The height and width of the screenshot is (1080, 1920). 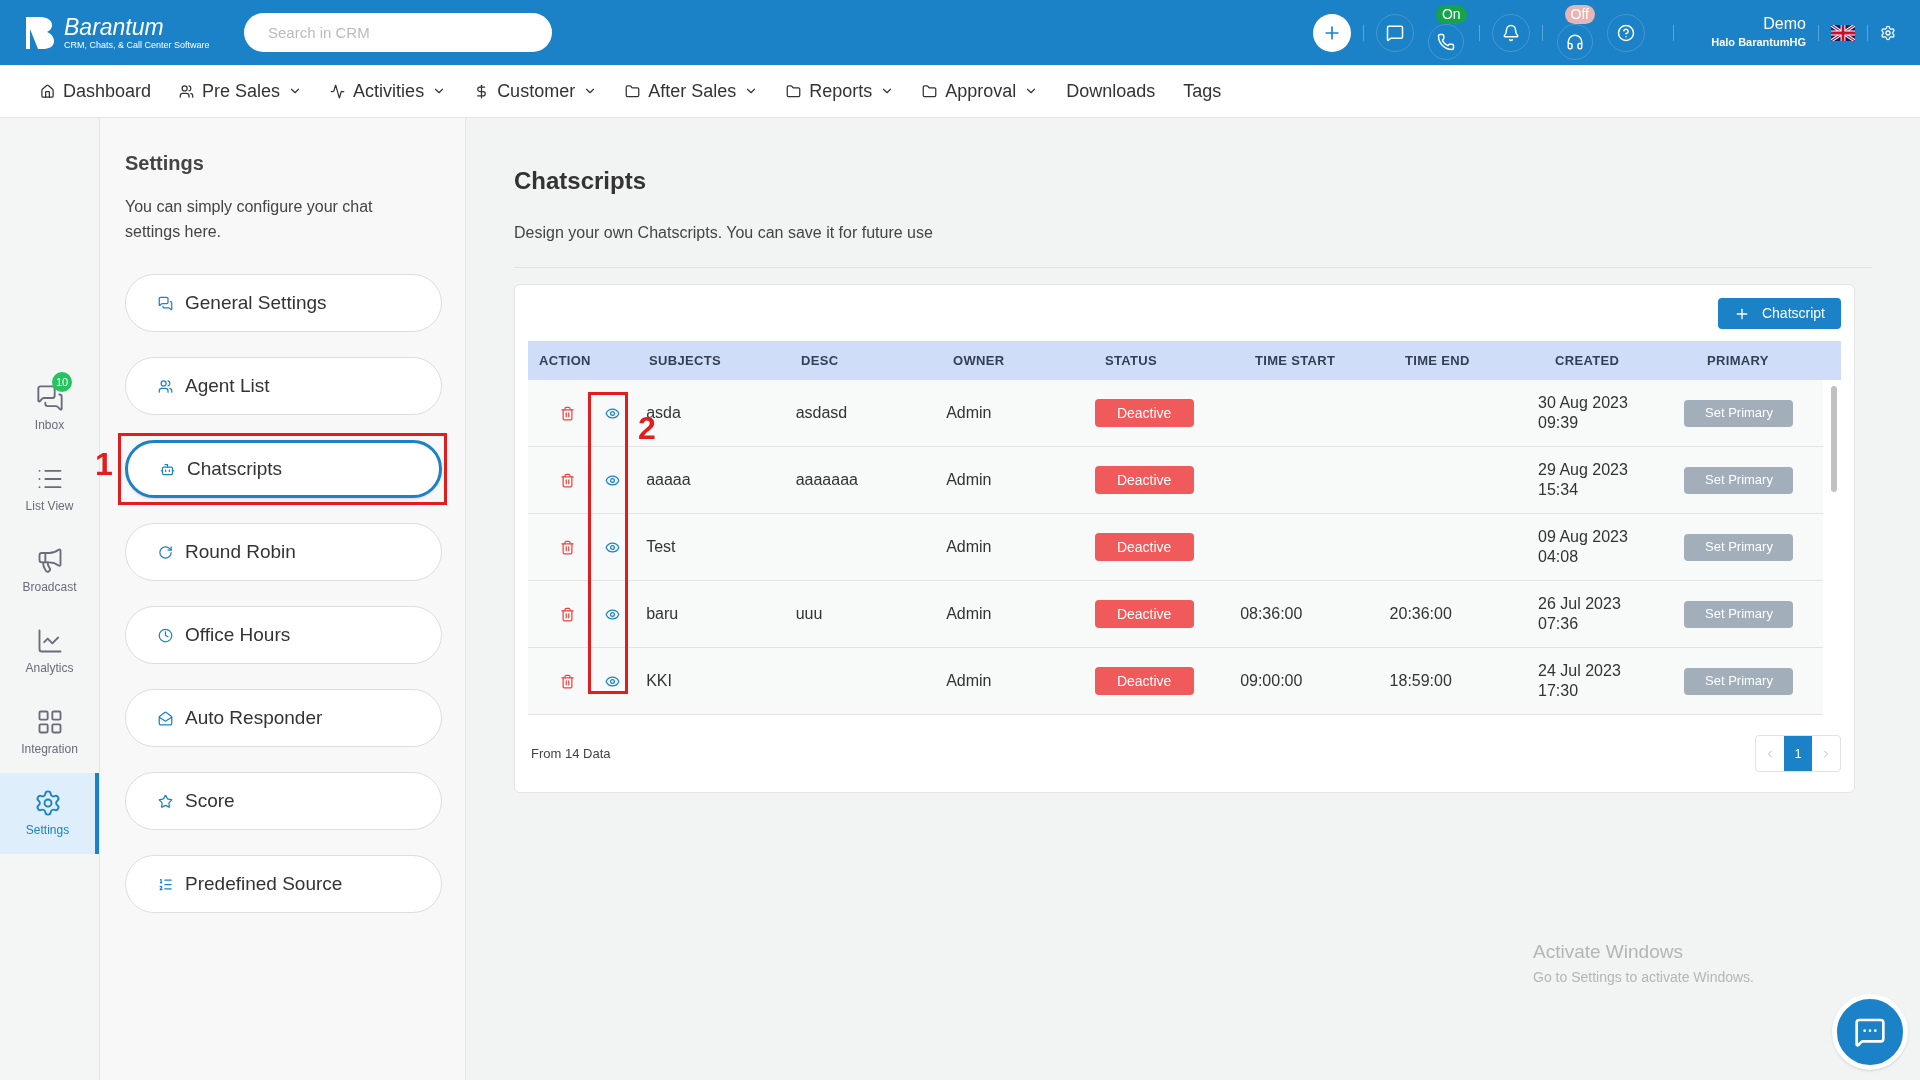 I want to click on created-date: 30 Aug 2023, so click(x=1583, y=403).